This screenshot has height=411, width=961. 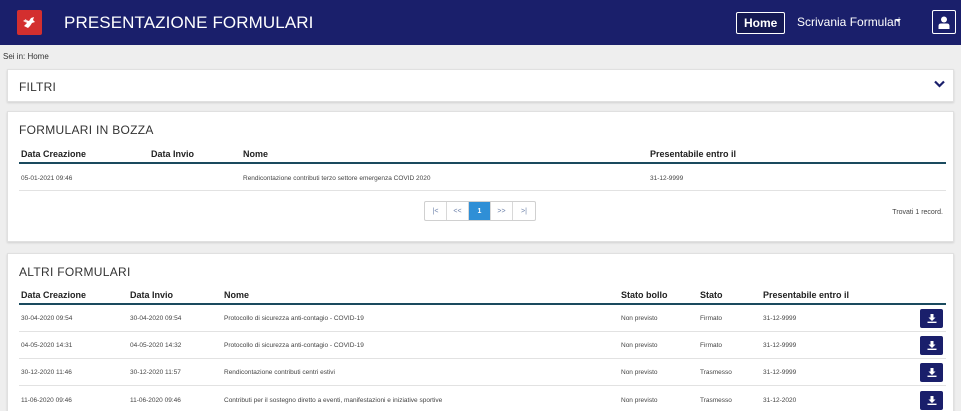 I want to click on page-first-button: |<, so click(x=436, y=211).